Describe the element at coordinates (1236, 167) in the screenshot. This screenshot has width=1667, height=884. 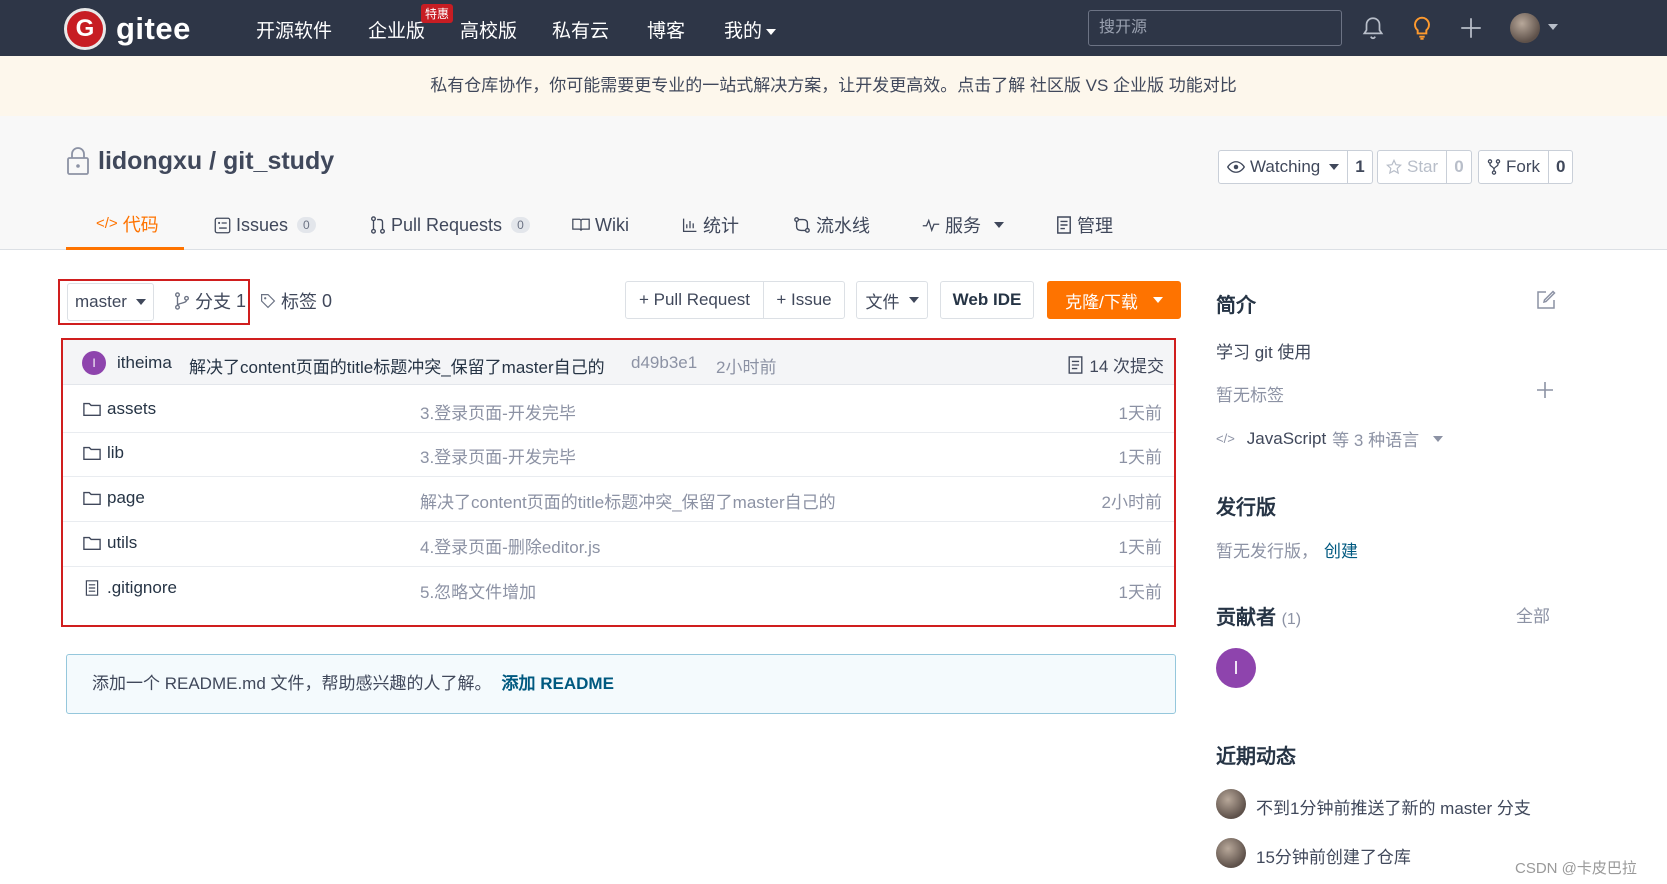
I see `eye-icon` at that location.